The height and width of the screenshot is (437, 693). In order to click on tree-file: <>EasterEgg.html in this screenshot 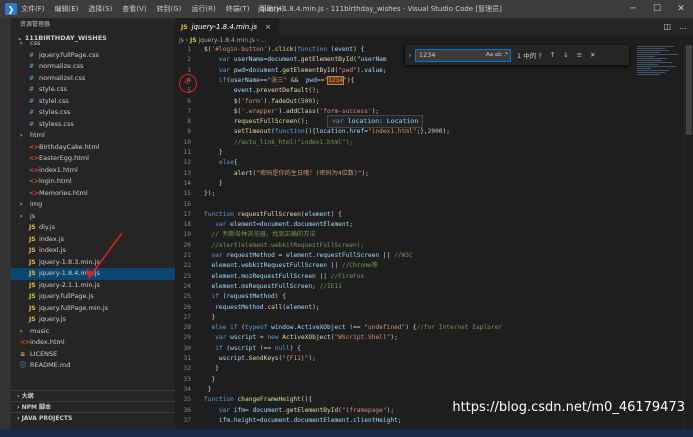, I will do `click(93, 159)`.